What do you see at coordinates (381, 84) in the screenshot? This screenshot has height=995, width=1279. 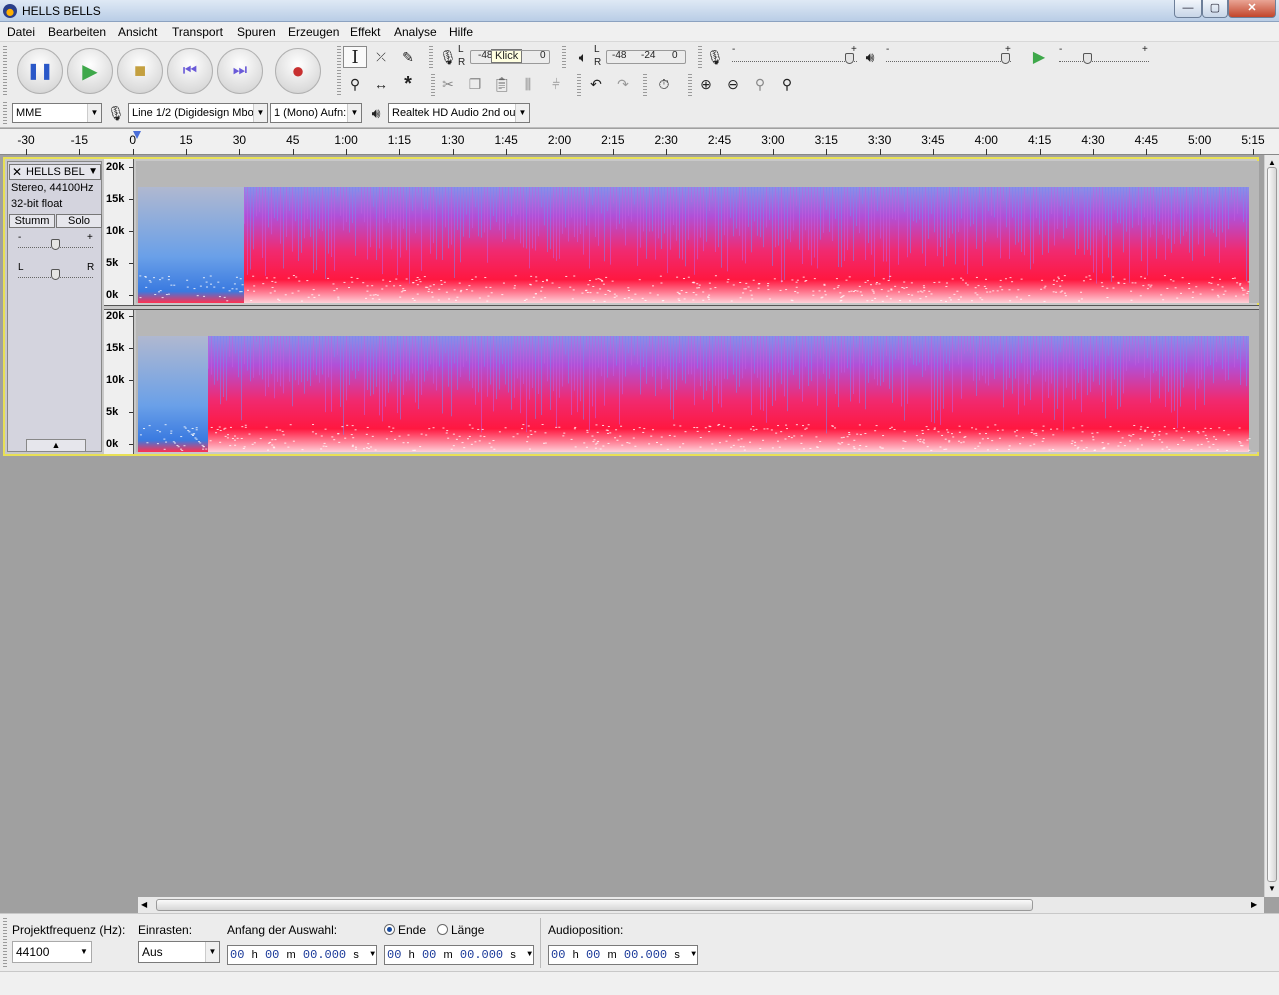 I see `timeshift-tool: ↔` at bounding box center [381, 84].